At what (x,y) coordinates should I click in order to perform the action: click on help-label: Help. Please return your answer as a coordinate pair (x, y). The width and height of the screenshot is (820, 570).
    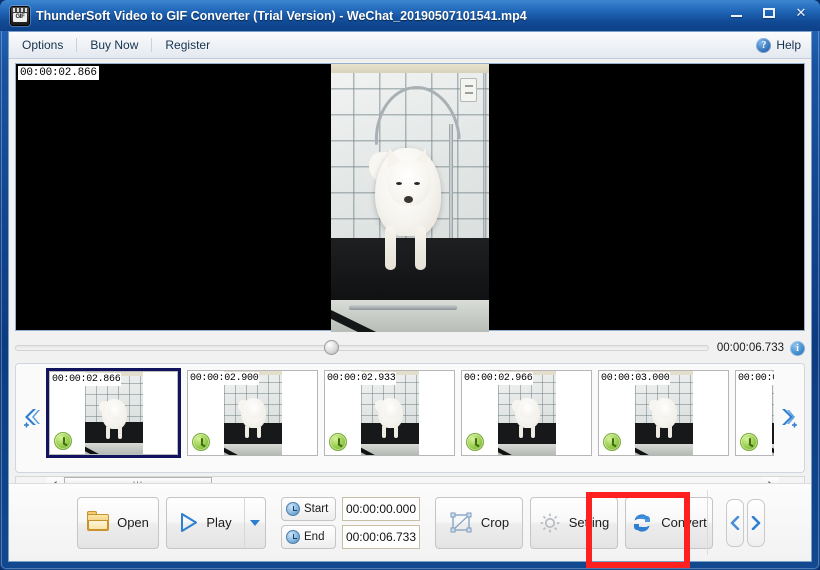
    Looking at the image, I should click on (788, 45).